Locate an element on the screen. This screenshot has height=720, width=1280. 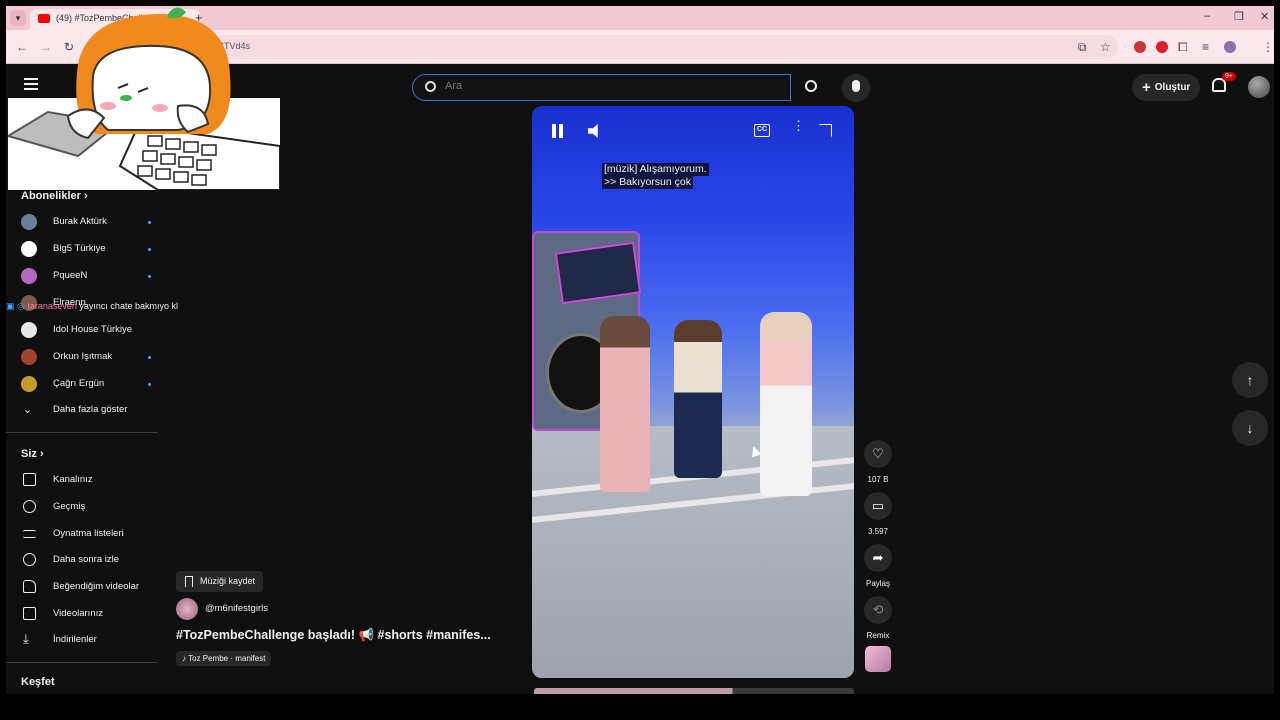
bookmark-star-icon: ☆ is located at coordinates (1105, 47).